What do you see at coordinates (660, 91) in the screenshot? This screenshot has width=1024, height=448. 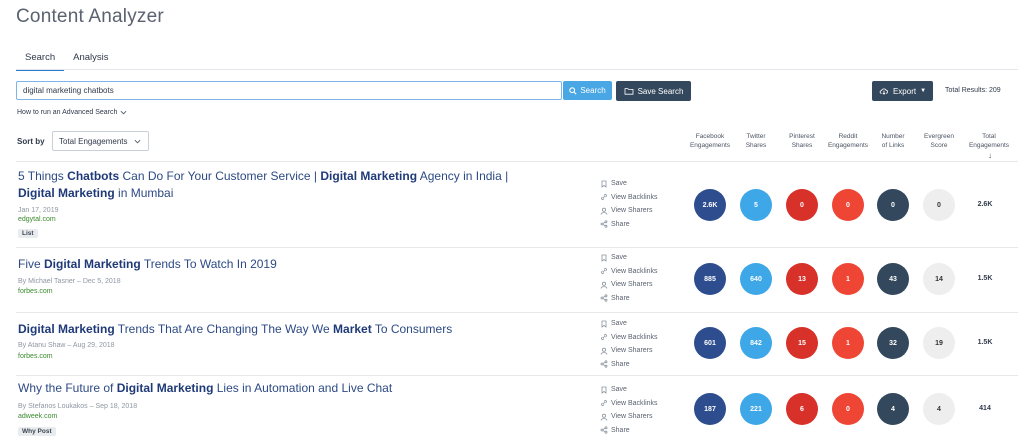 I see `save-search-label: Save Search` at bounding box center [660, 91].